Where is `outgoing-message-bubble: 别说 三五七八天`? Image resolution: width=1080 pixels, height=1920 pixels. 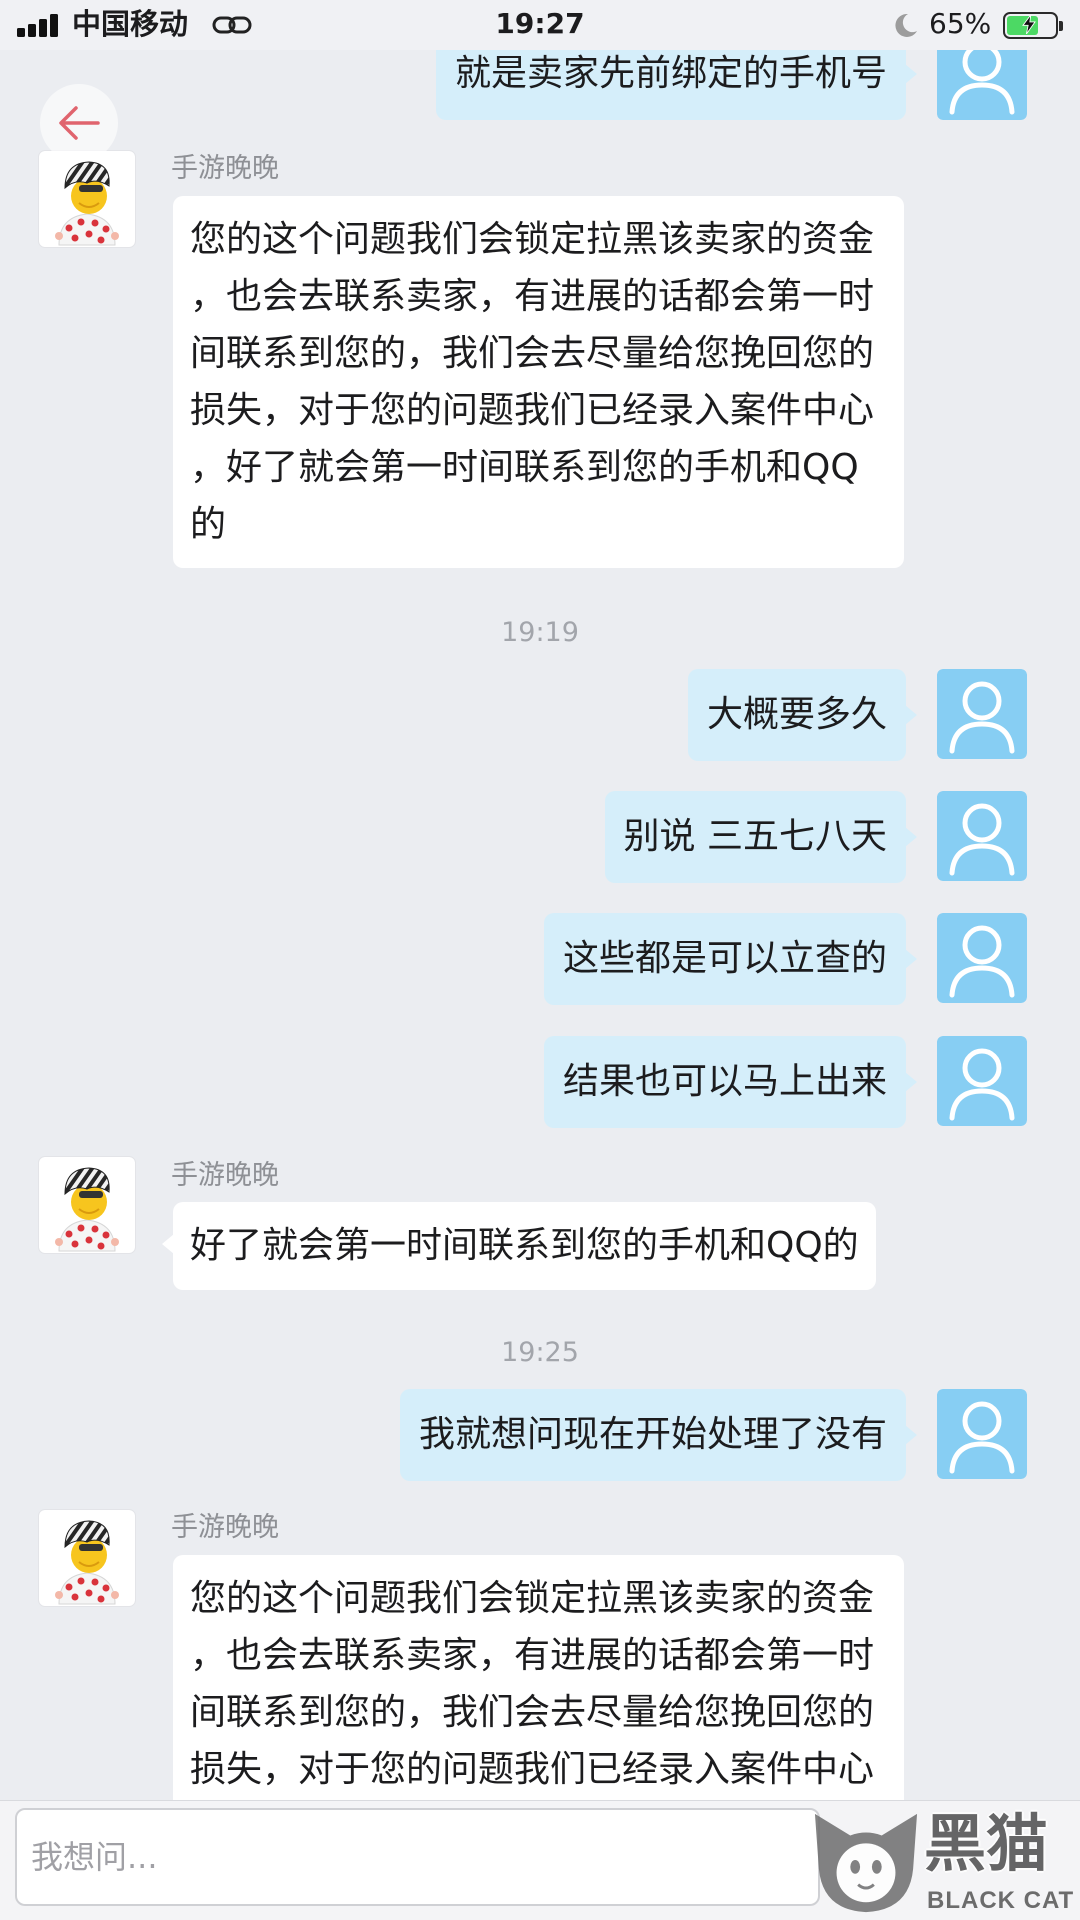 outgoing-message-bubble: 别说 三五七八天 is located at coordinates (761, 837).